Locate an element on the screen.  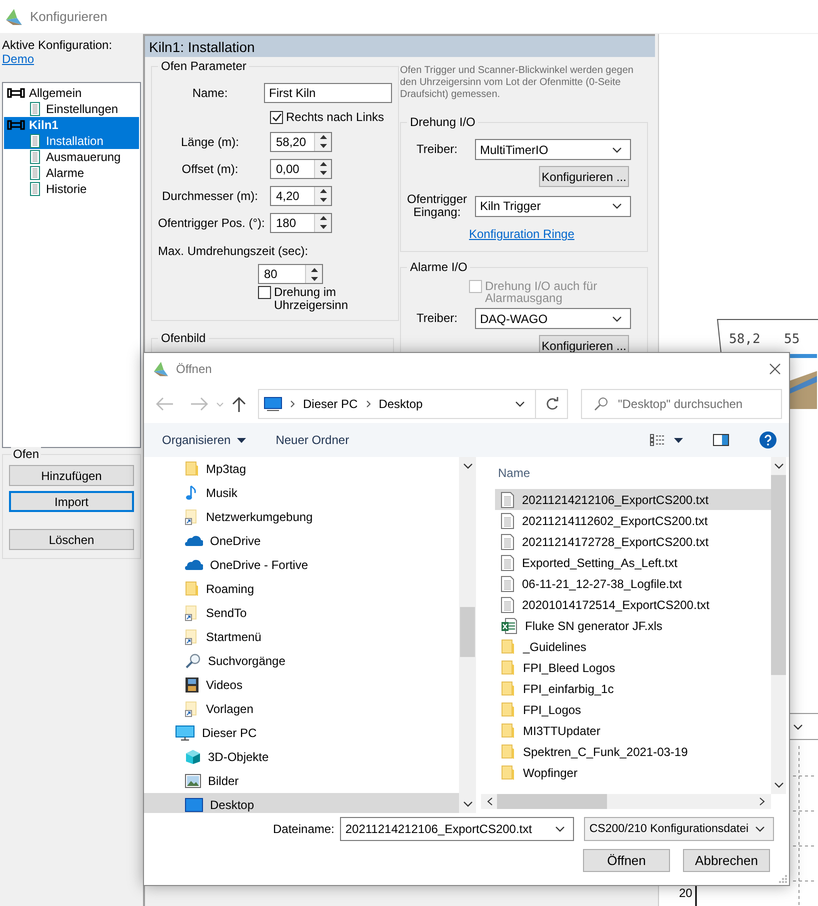
navigation-item: Suchvorgänge is located at coordinates (301, 661).